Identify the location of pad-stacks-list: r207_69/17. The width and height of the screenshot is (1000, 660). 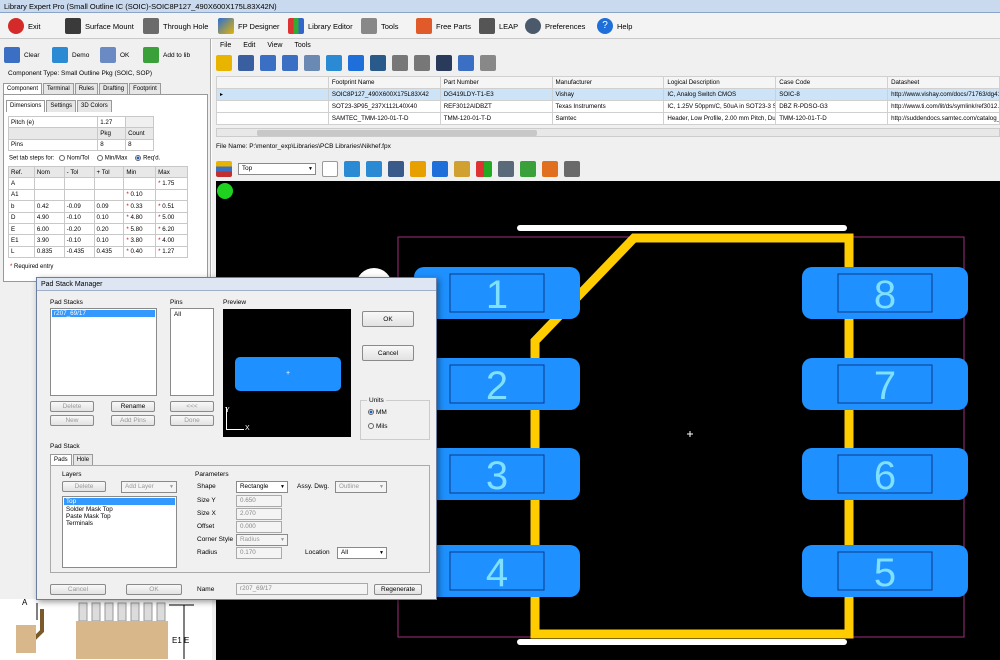
(103, 352).